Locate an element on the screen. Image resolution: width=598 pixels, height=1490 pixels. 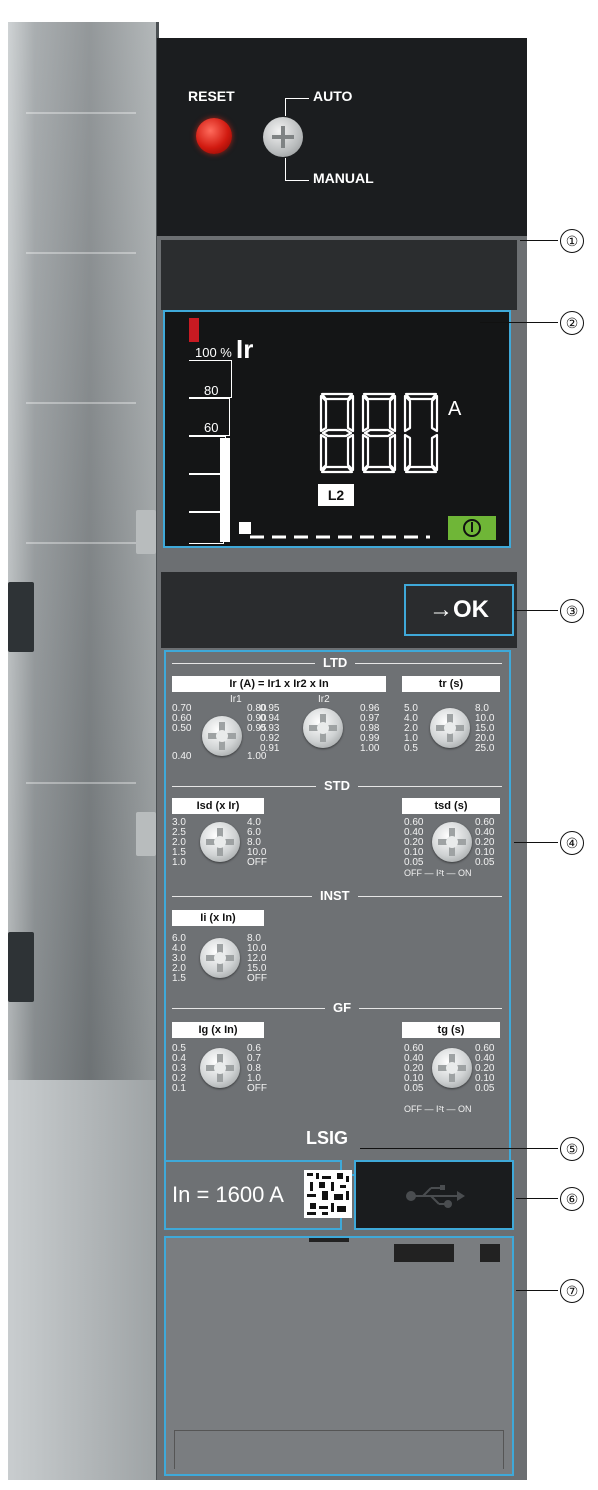
ig-field-label: Ig (x In) is located at coordinates (218, 1030).